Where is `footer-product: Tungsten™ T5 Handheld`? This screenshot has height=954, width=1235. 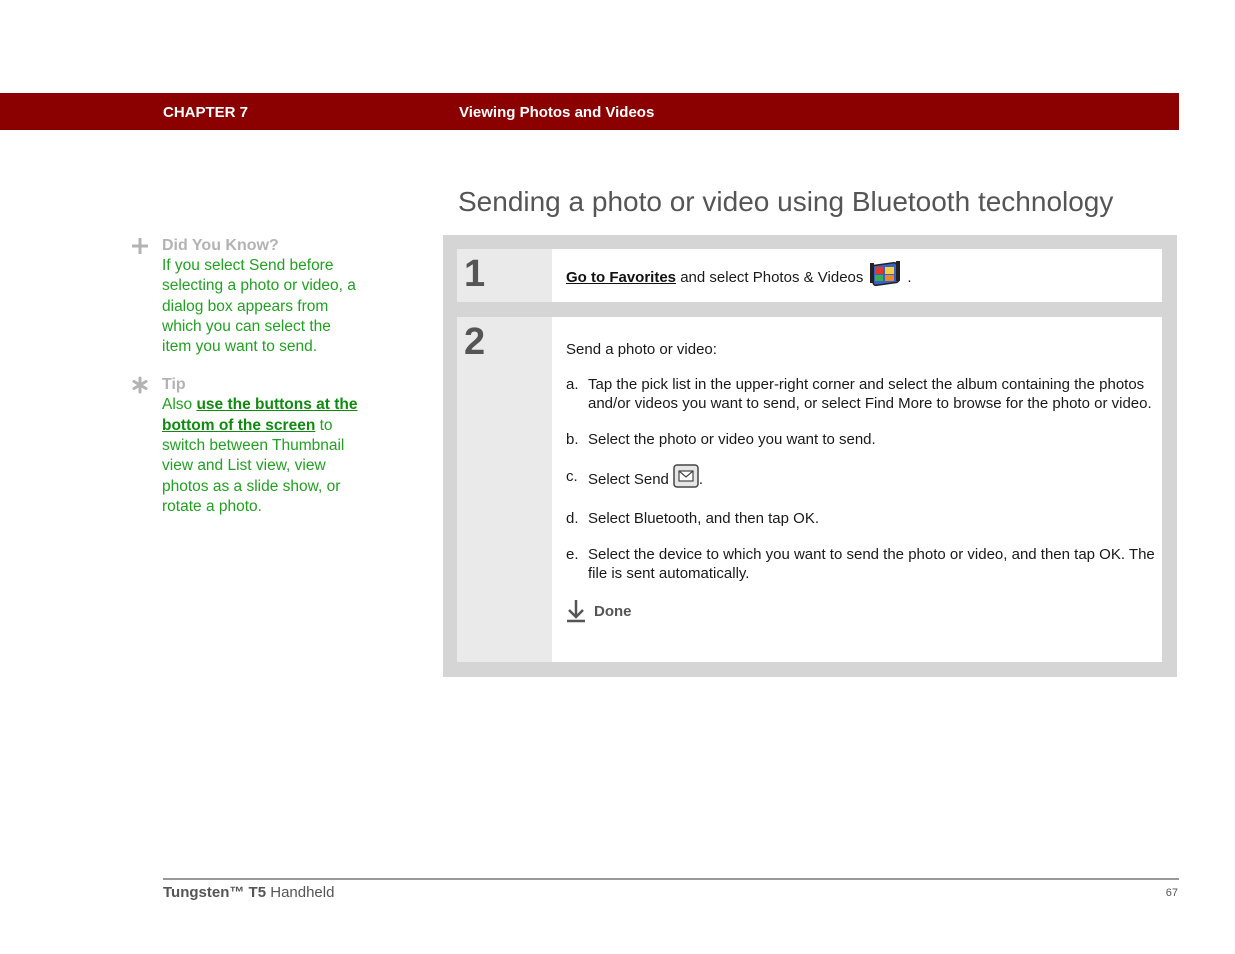 footer-product: Tungsten™ T5 Handheld is located at coordinates (248, 892).